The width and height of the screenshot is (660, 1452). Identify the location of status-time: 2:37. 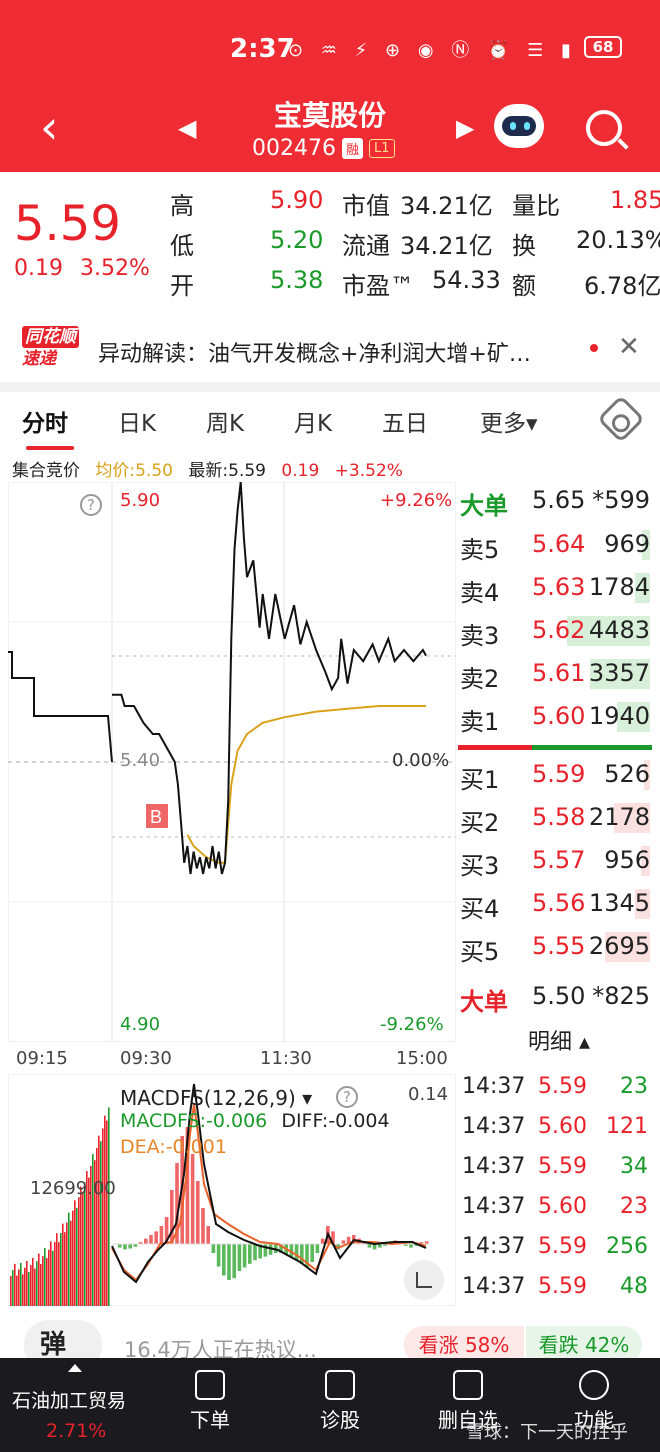
(262, 49).